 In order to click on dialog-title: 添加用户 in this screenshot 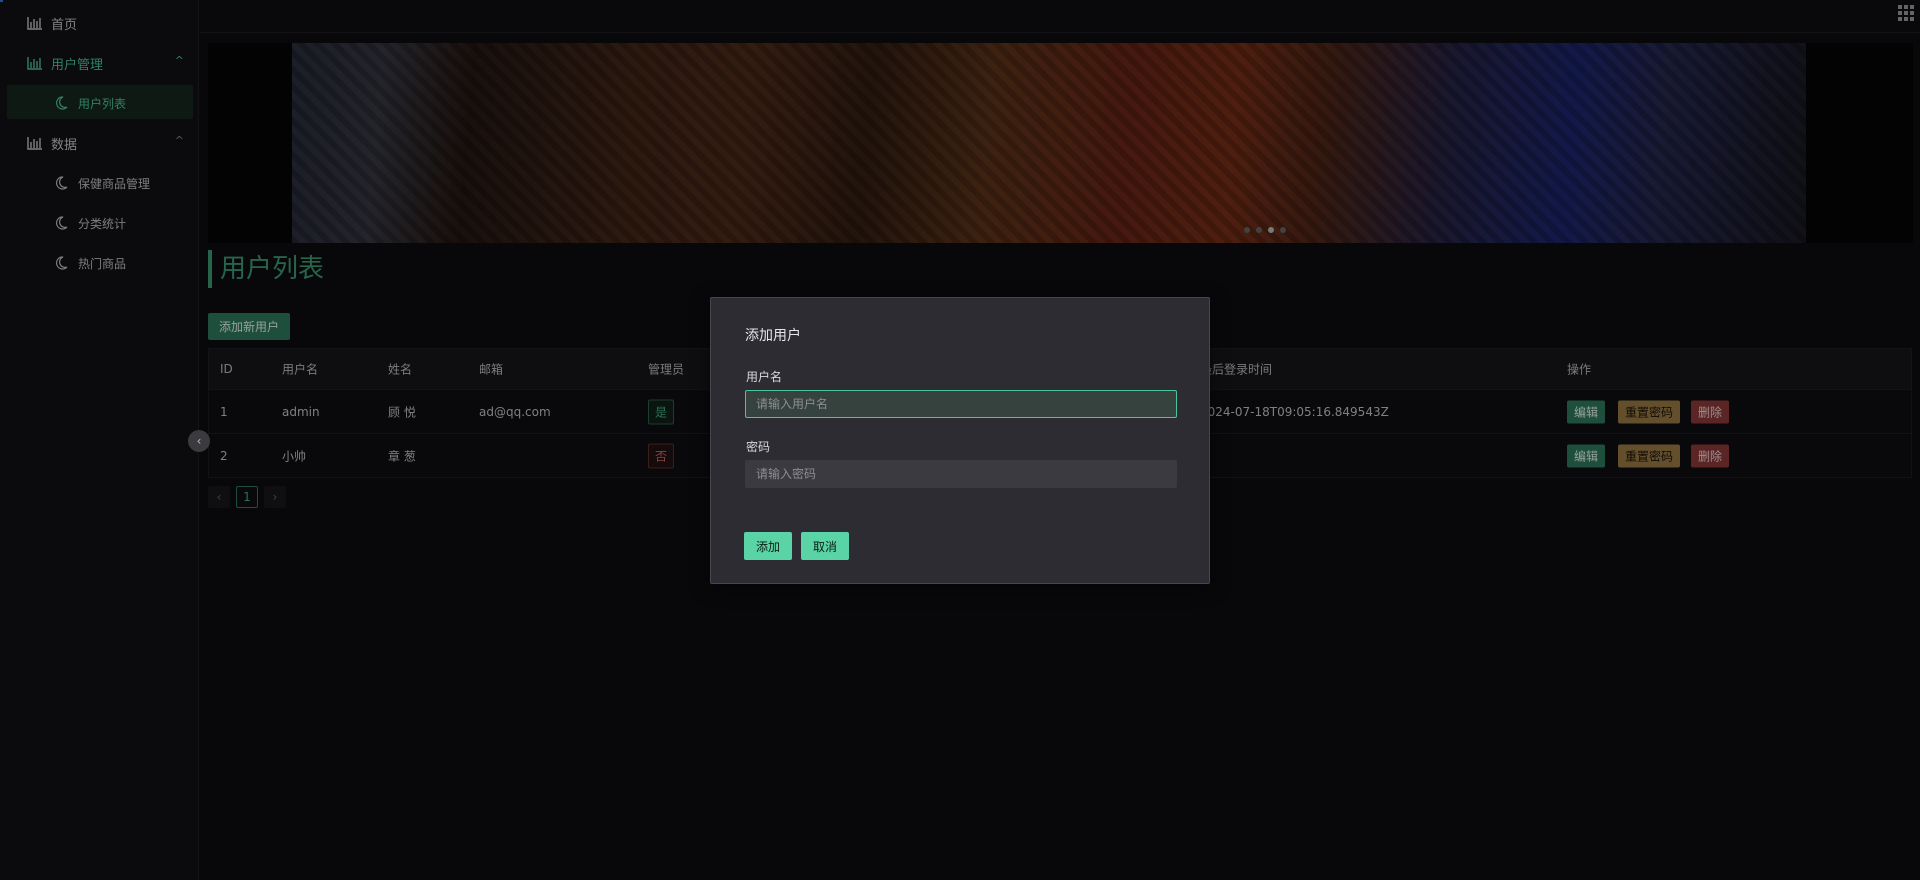, I will do `click(773, 336)`.